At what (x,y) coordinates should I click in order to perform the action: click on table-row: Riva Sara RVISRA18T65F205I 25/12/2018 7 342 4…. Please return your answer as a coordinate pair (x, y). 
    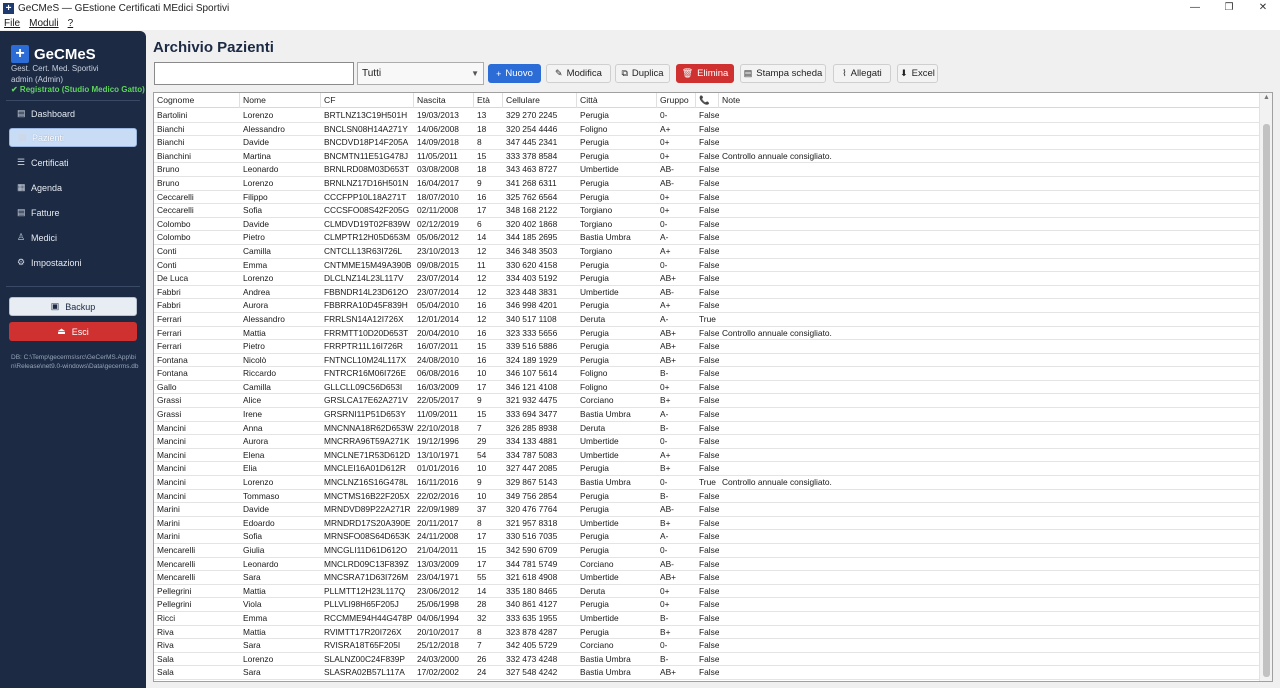
    Looking at the image, I should click on (707, 646).